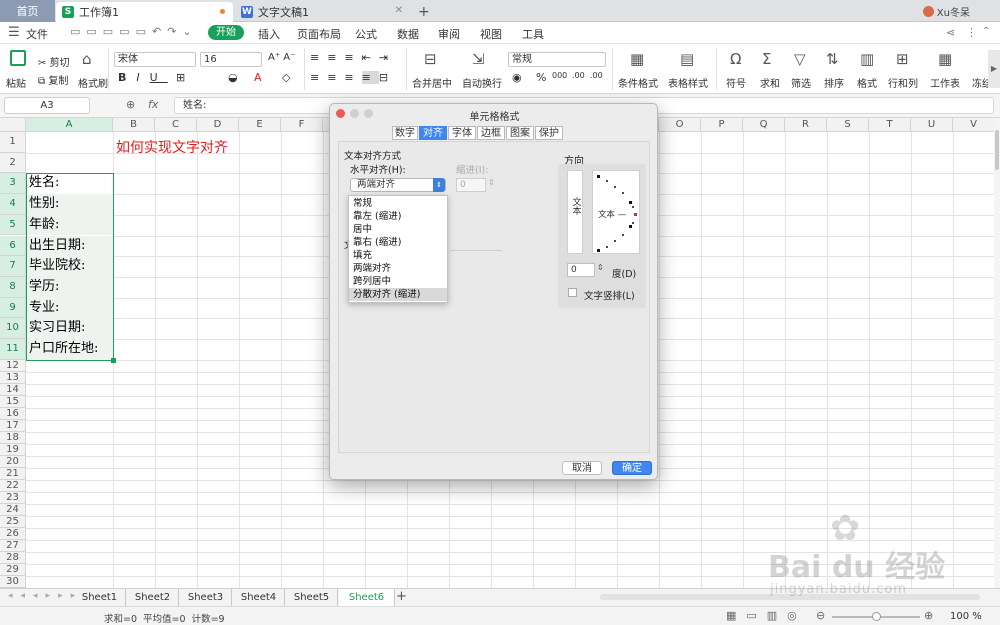 This screenshot has height=625, width=1000. Describe the element at coordinates (13, 521) in the screenshot. I see `row-header: 25` at that location.